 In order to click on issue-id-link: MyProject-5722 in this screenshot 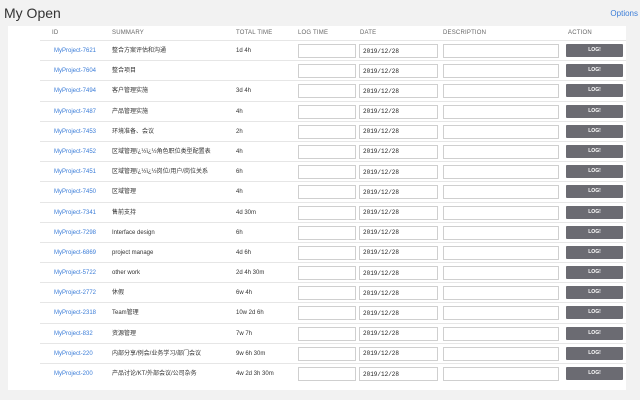, I will do `click(75, 273)`.